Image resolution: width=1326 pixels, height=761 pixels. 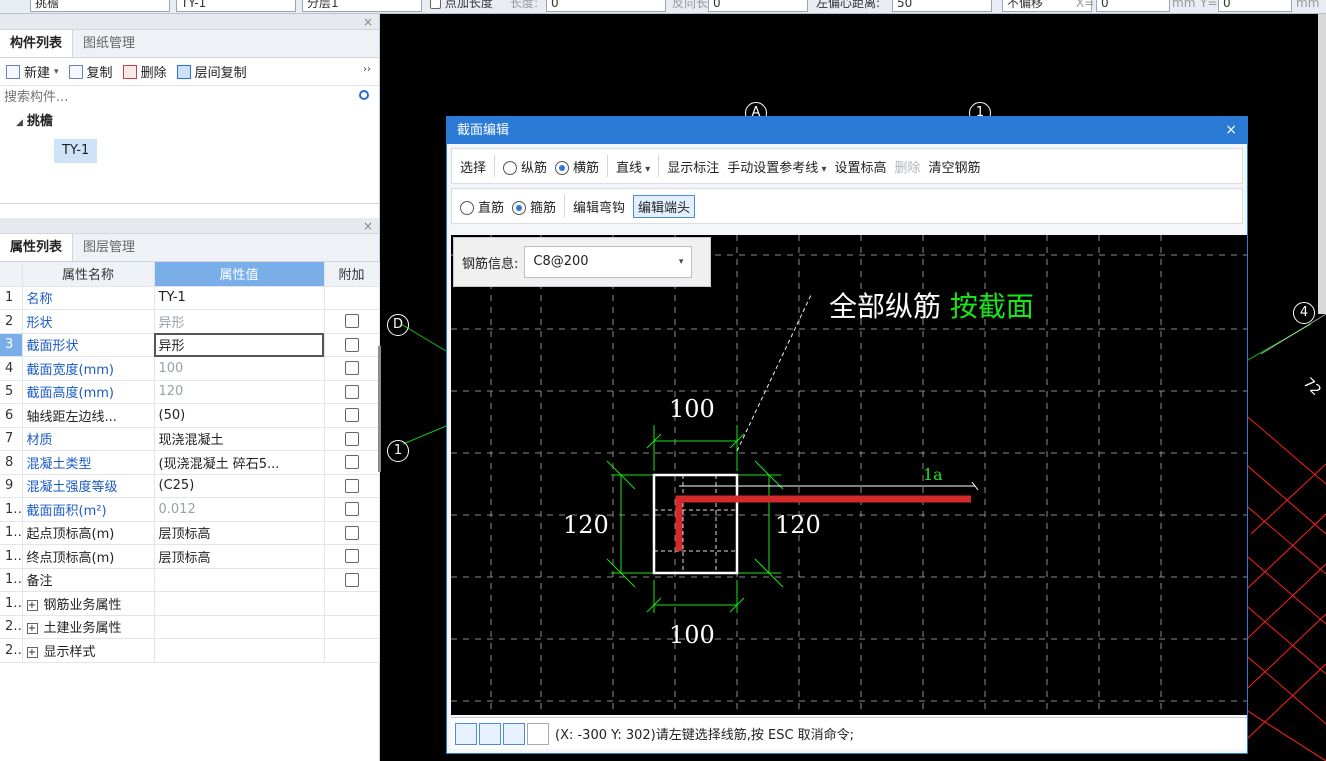 What do you see at coordinates (32, 71) in the screenshot?
I see `new-button: 新建 ▾` at bounding box center [32, 71].